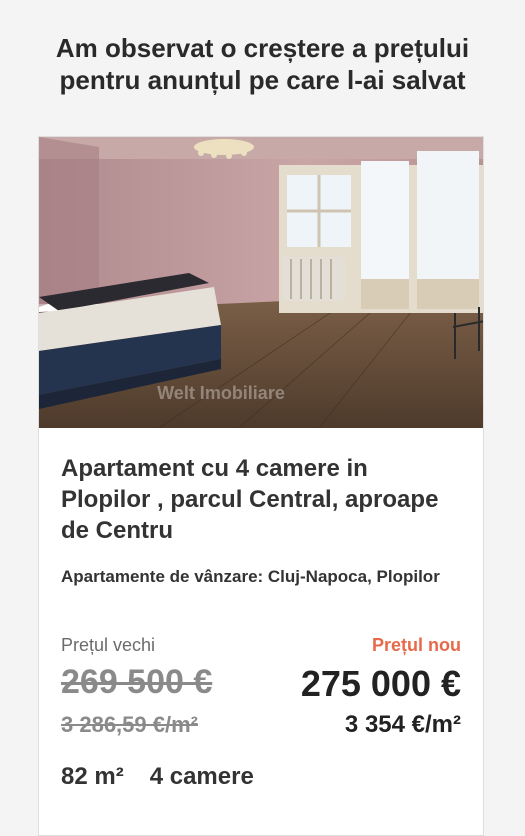 Image resolution: width=525 pixels, height=836 pixels. I want to click on rooms-value: 4 camere, so click(201, 776).